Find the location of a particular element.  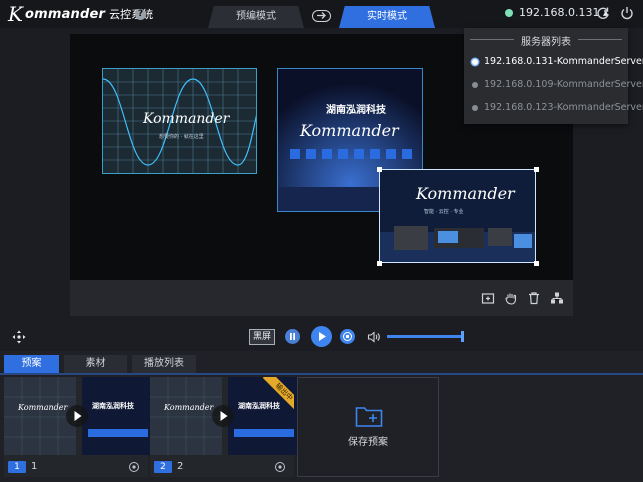

tab-realtime-mode: 实时模式 is located at coordinates (387, 17).